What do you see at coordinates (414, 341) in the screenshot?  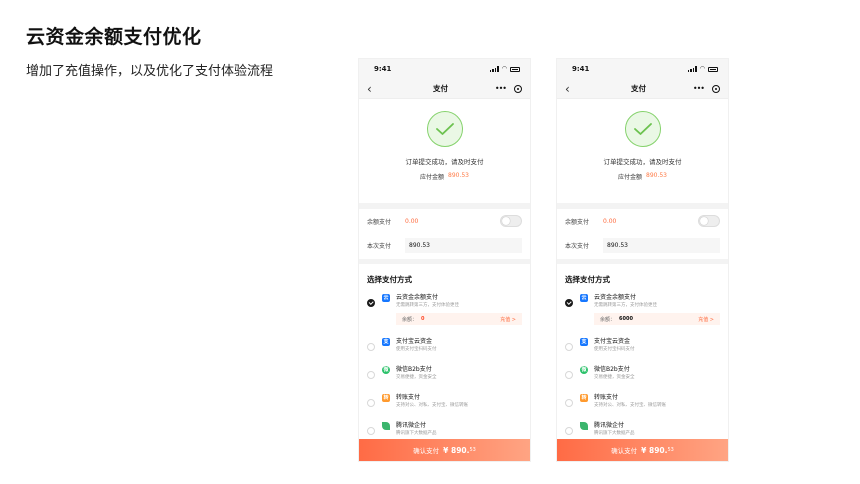 I see `payment-method-name: 支付宝云资金` at bounding box center [414, 341].